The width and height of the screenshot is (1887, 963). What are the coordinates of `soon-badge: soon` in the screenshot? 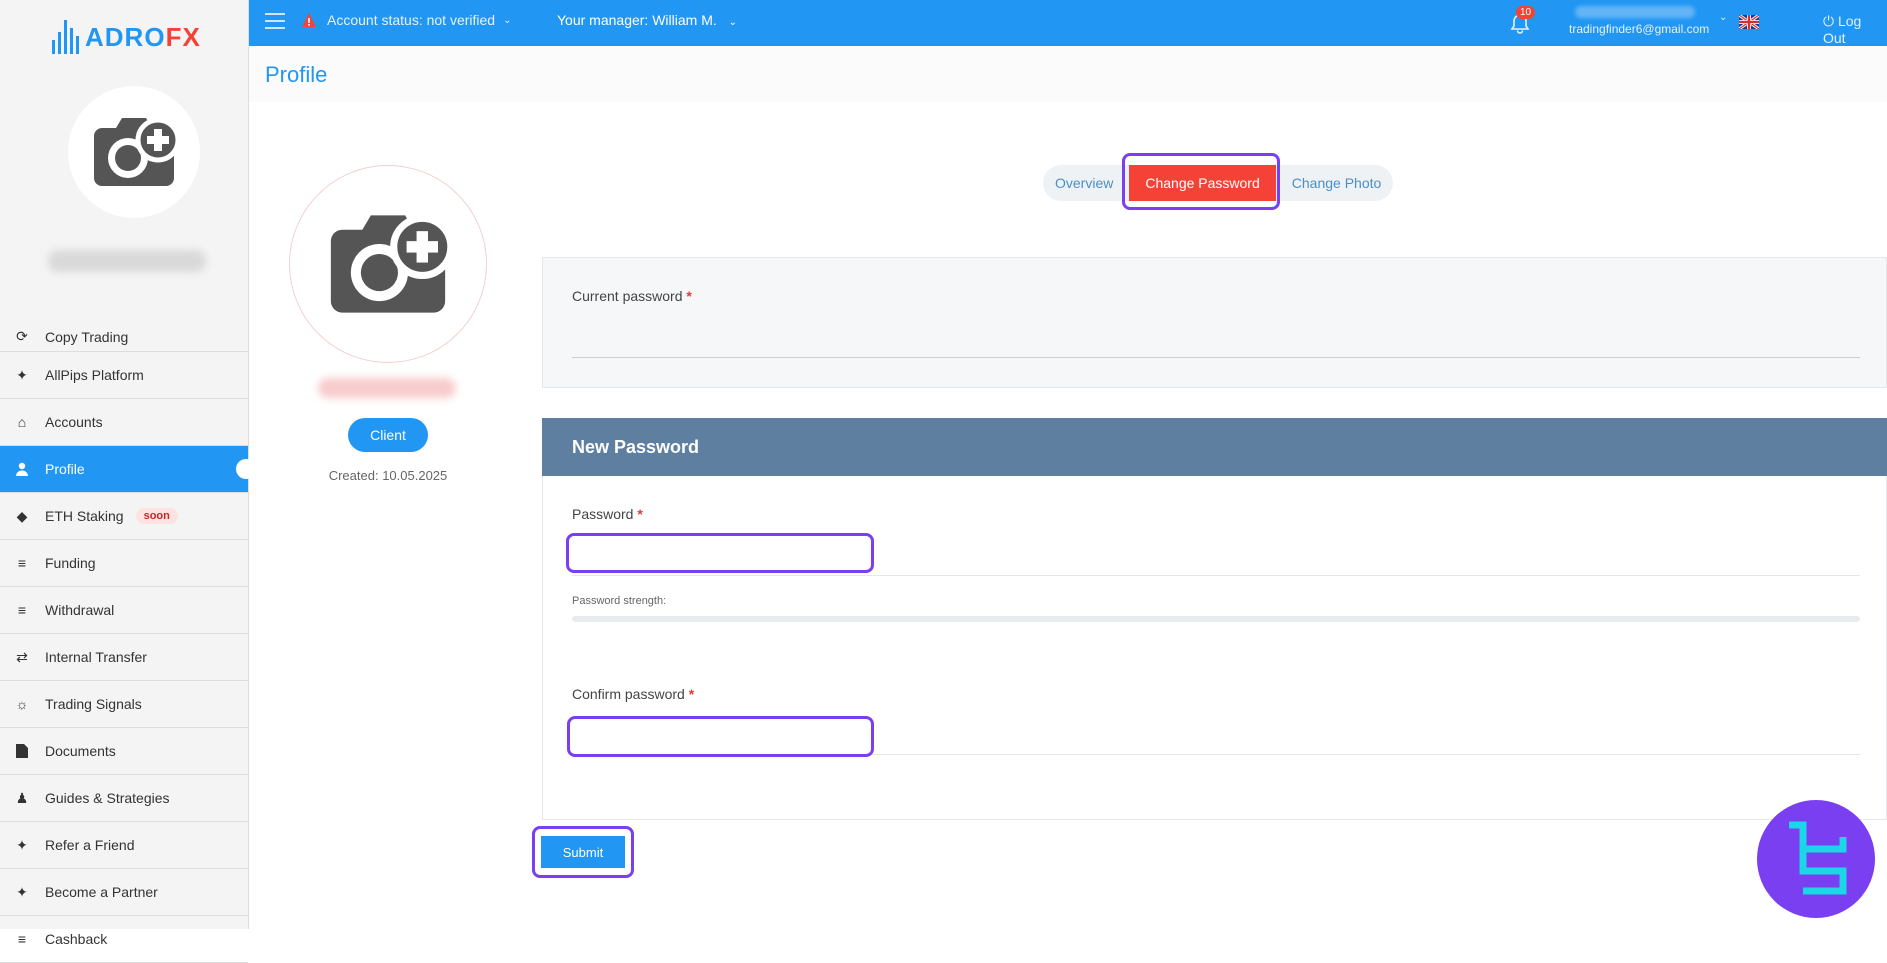 It's located at (156, 516).